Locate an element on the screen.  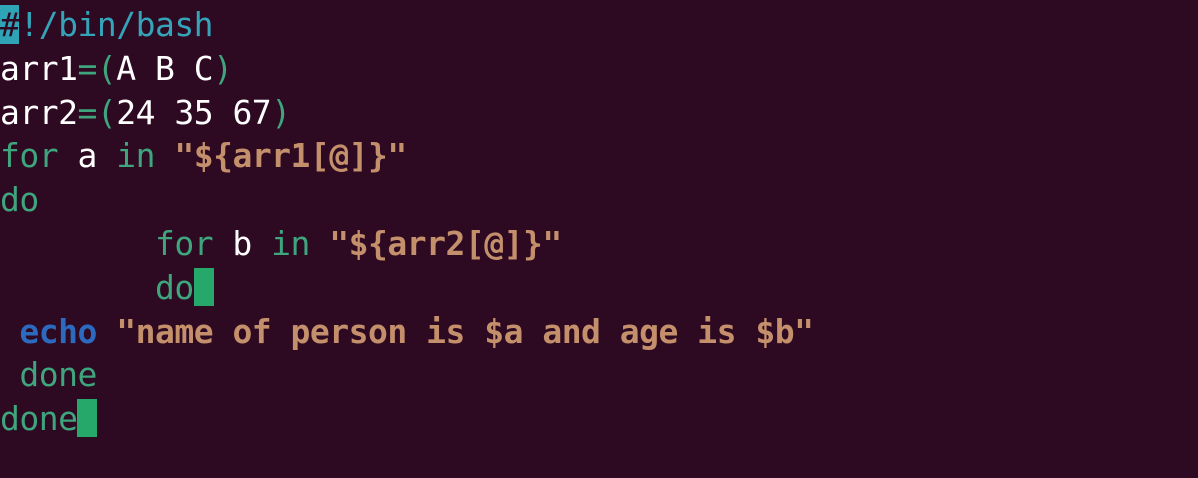
code-token: b is located at coordinates (242, 243).